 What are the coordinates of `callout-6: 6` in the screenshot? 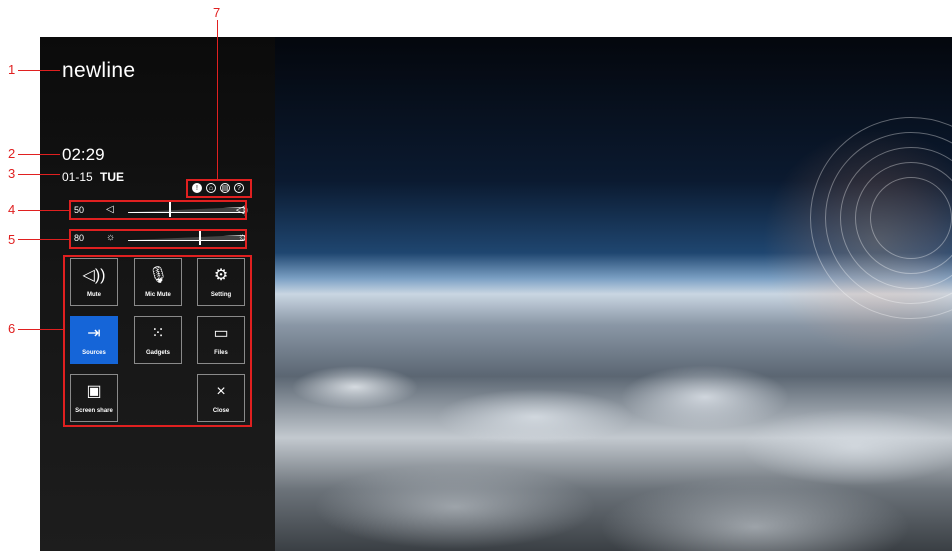 It's located at (12, 328).